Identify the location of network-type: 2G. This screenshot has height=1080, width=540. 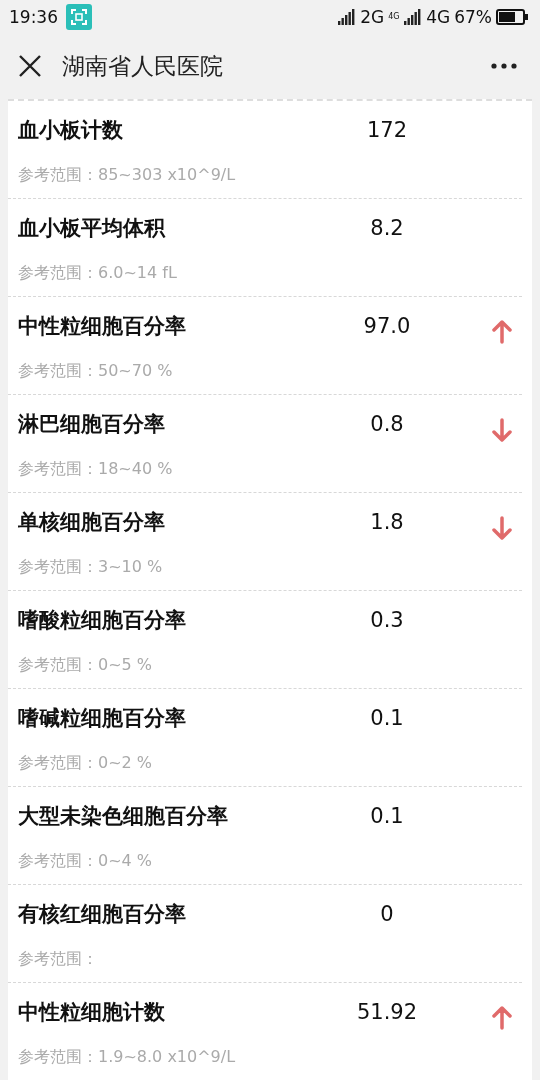
(372, 16).